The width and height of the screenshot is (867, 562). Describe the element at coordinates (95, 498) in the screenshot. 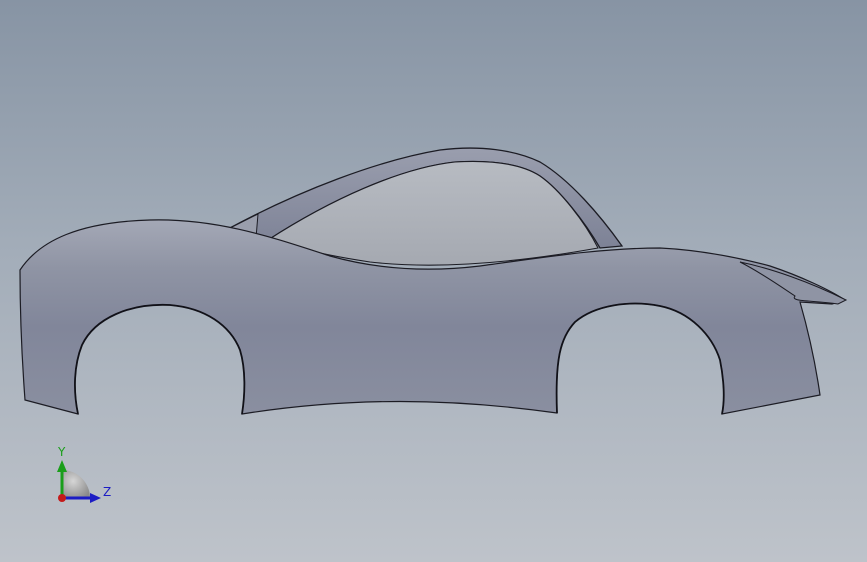

I see `z-axis-arrow` at that location.